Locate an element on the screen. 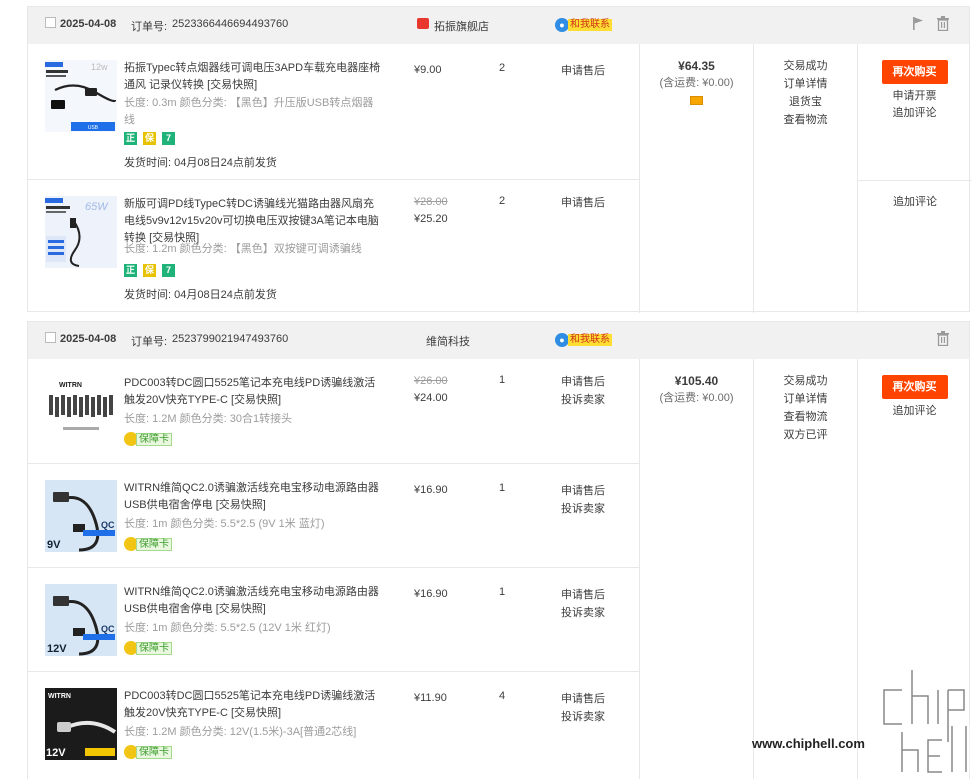  credit-card-icon is located at coordinates (696, 100).